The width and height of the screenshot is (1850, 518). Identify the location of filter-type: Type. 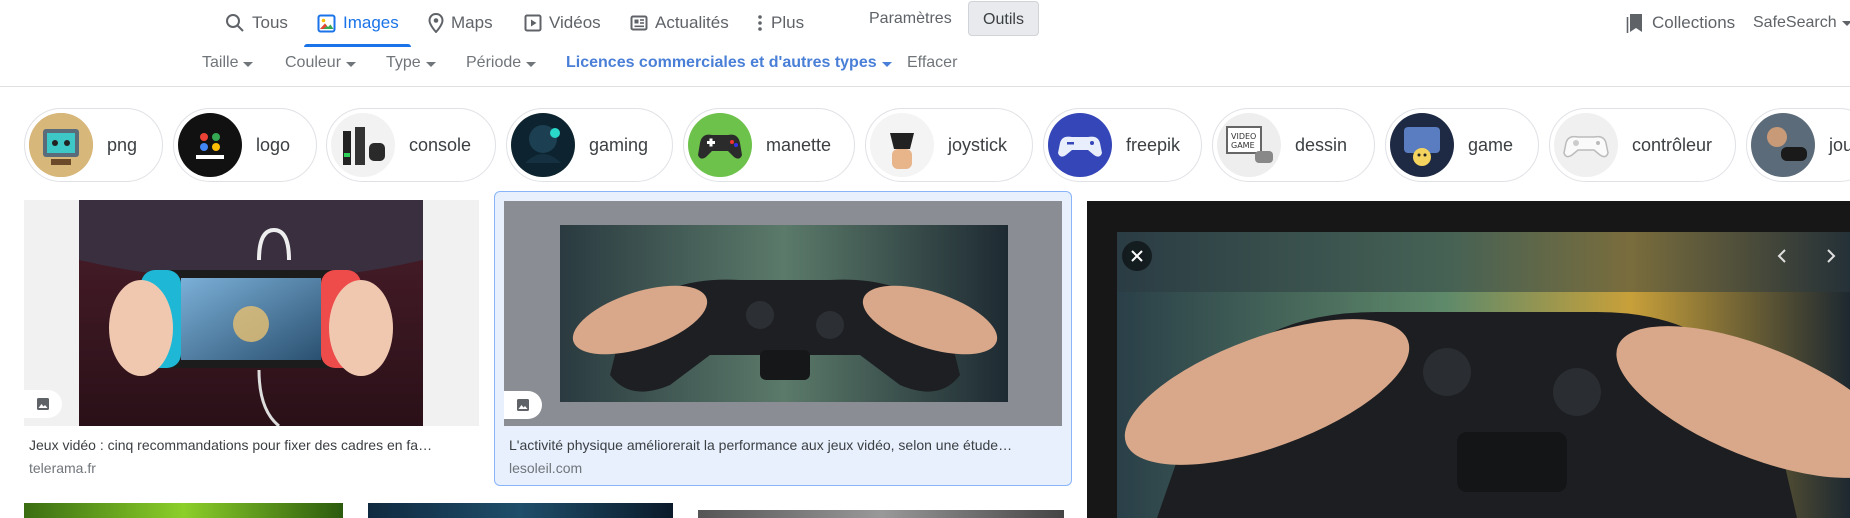
(411, 63).